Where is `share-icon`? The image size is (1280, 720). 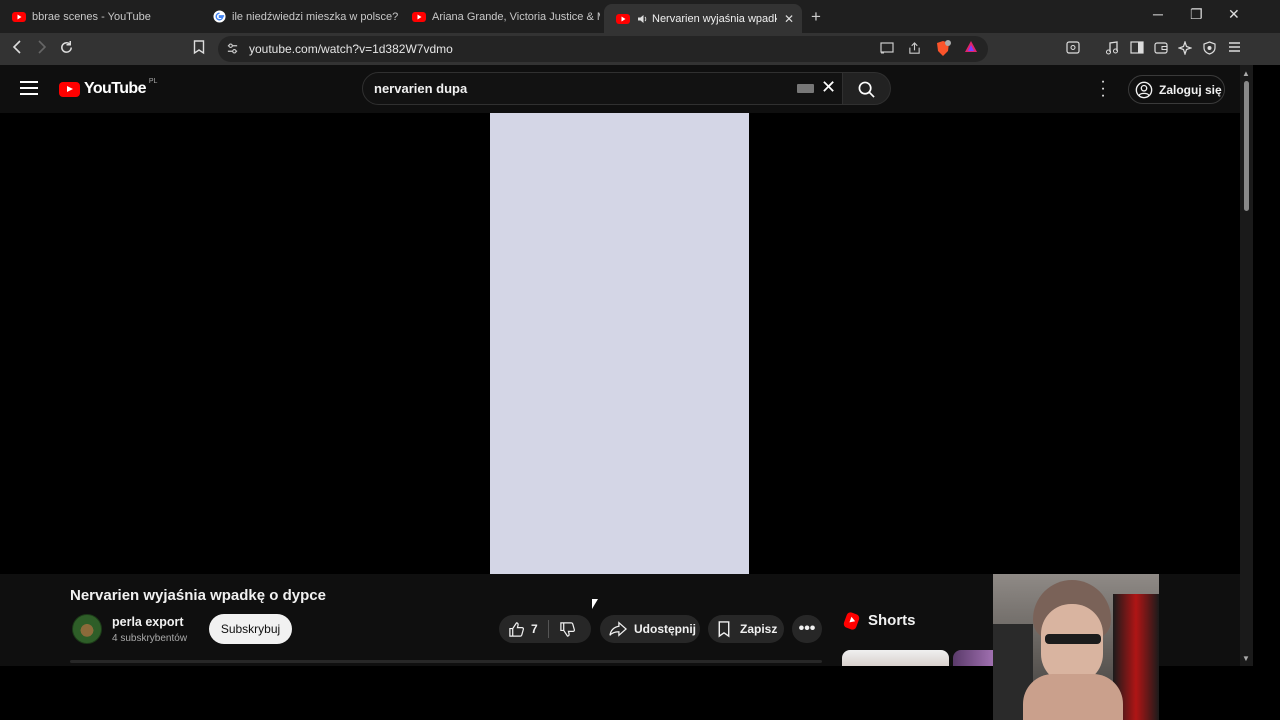 share-icon is located at coordinates (618, 629).